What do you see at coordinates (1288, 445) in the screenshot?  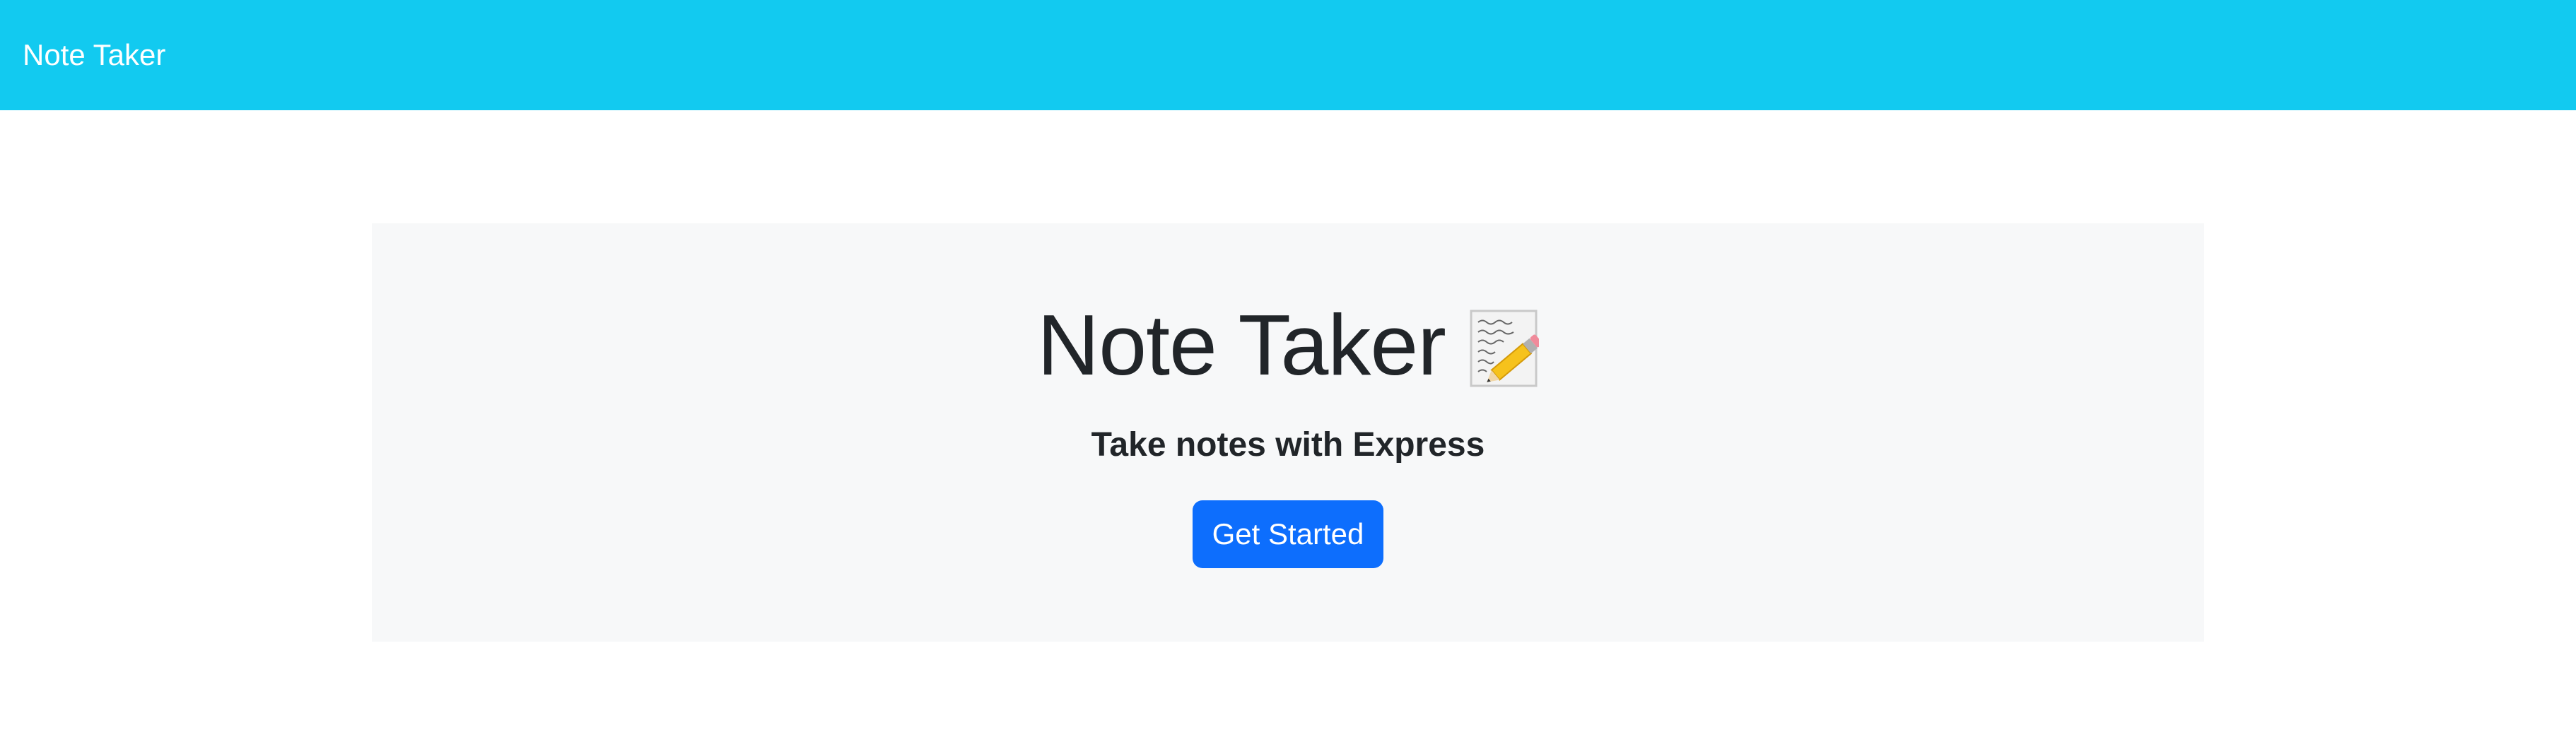 I see `hero-subtitle: Take notes with Express` at bounding box center [1288, 445].